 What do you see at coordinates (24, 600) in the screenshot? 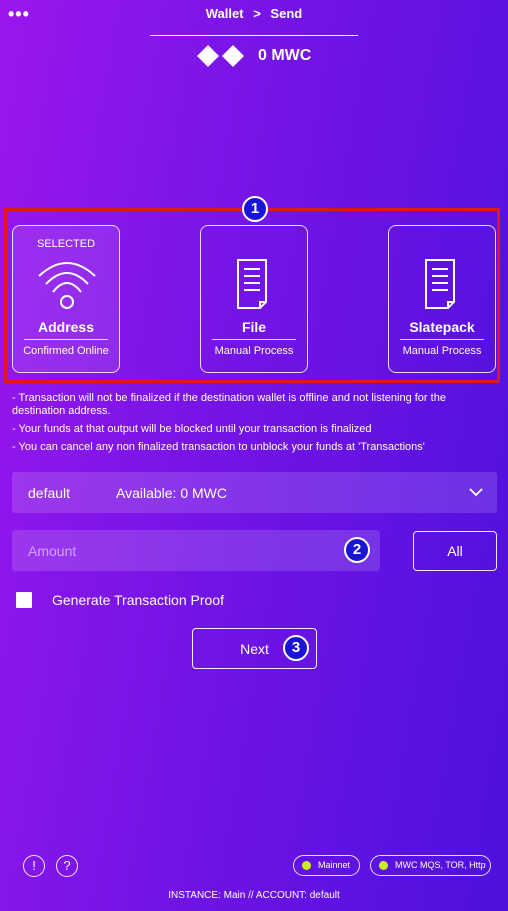
I see `transaction-proof-checkbox` at bounding box center [24, 600].